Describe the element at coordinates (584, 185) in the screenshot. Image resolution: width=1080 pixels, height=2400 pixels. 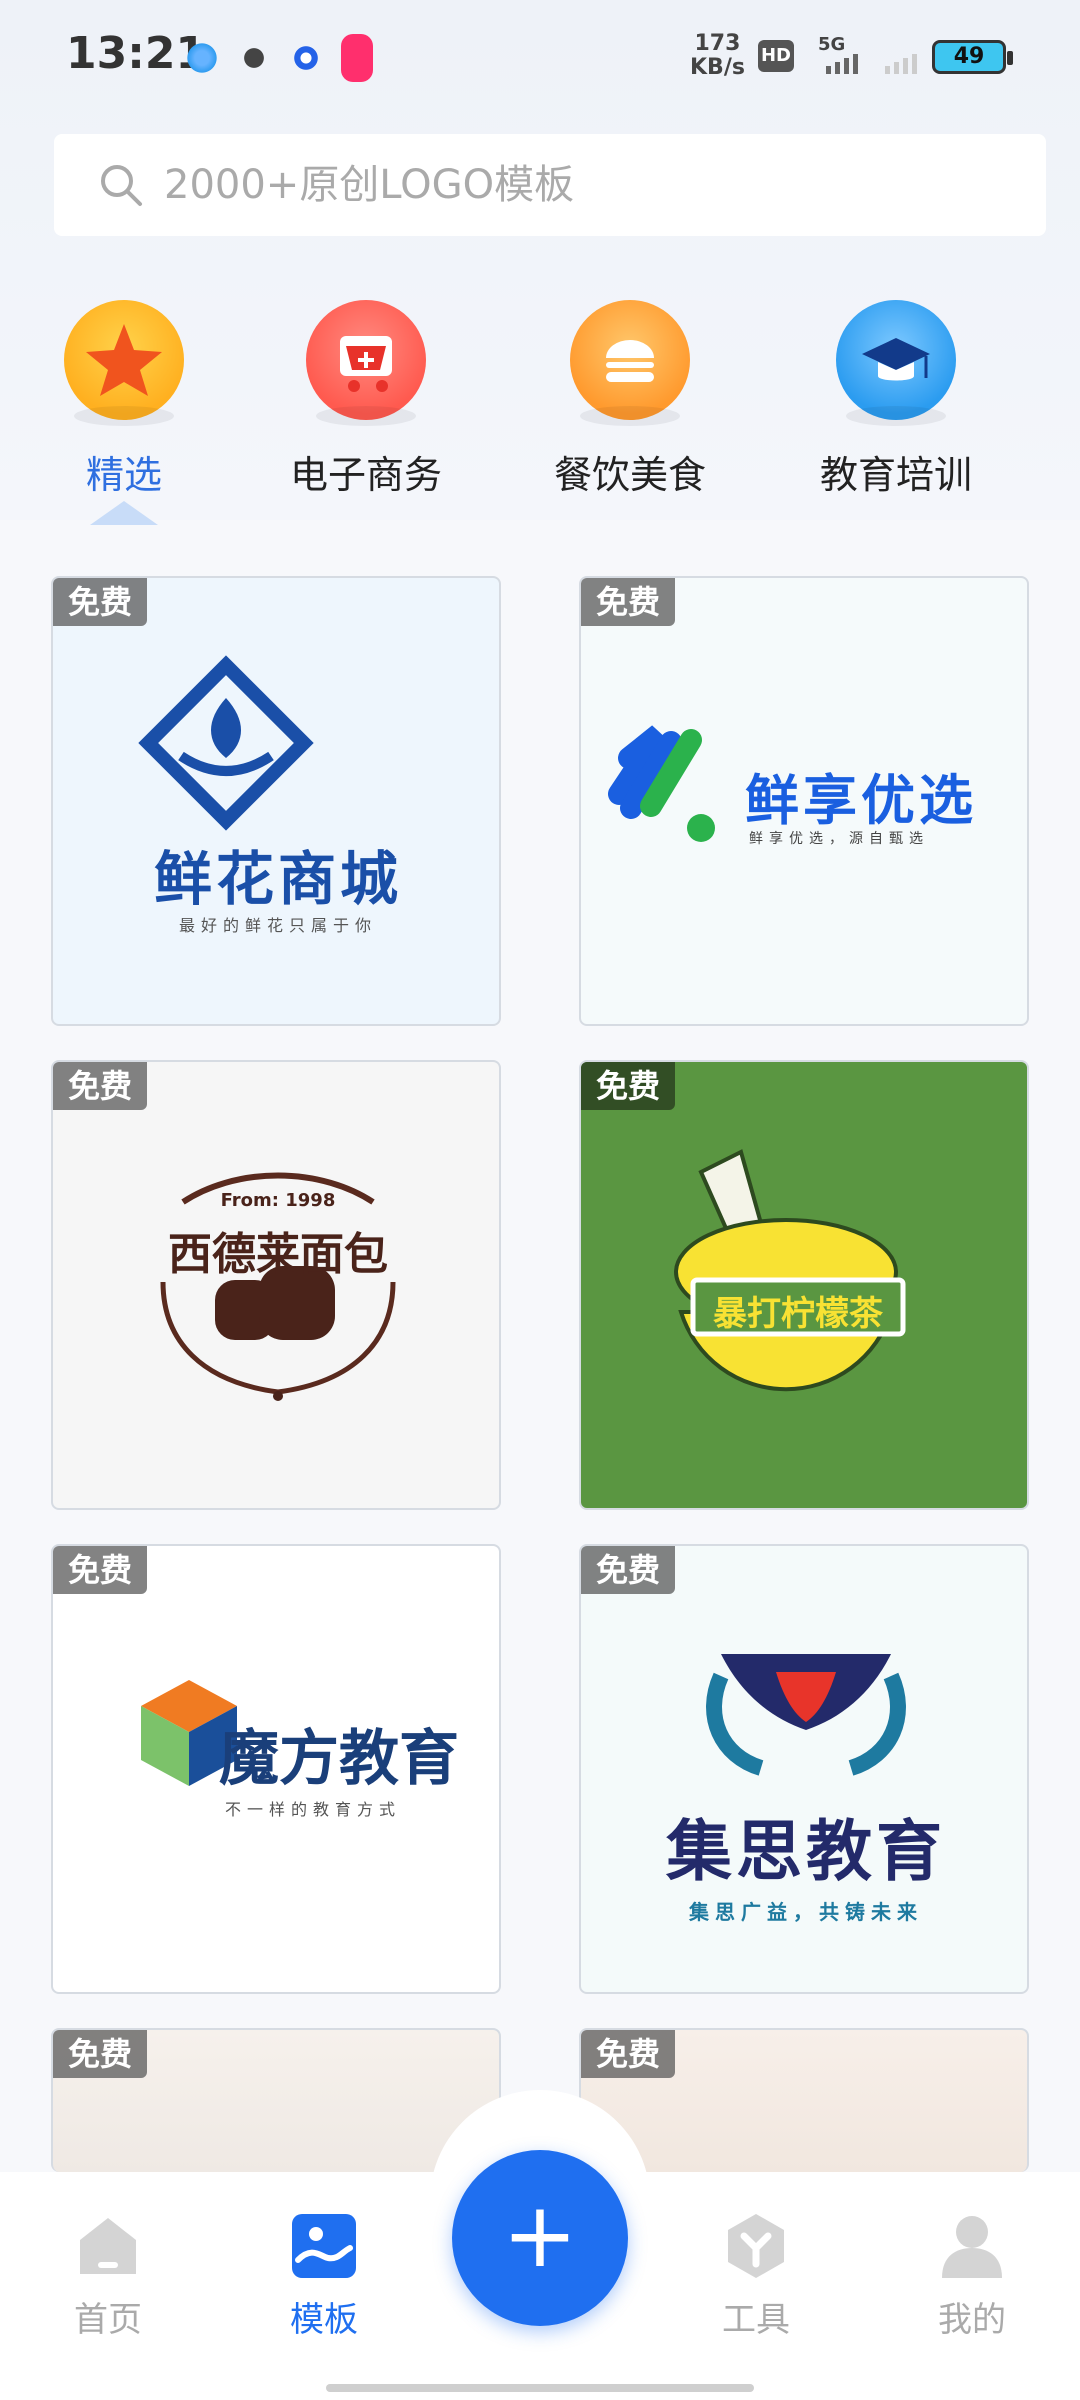
I see `search-input: 2000+原创LOGO模板` at that location.